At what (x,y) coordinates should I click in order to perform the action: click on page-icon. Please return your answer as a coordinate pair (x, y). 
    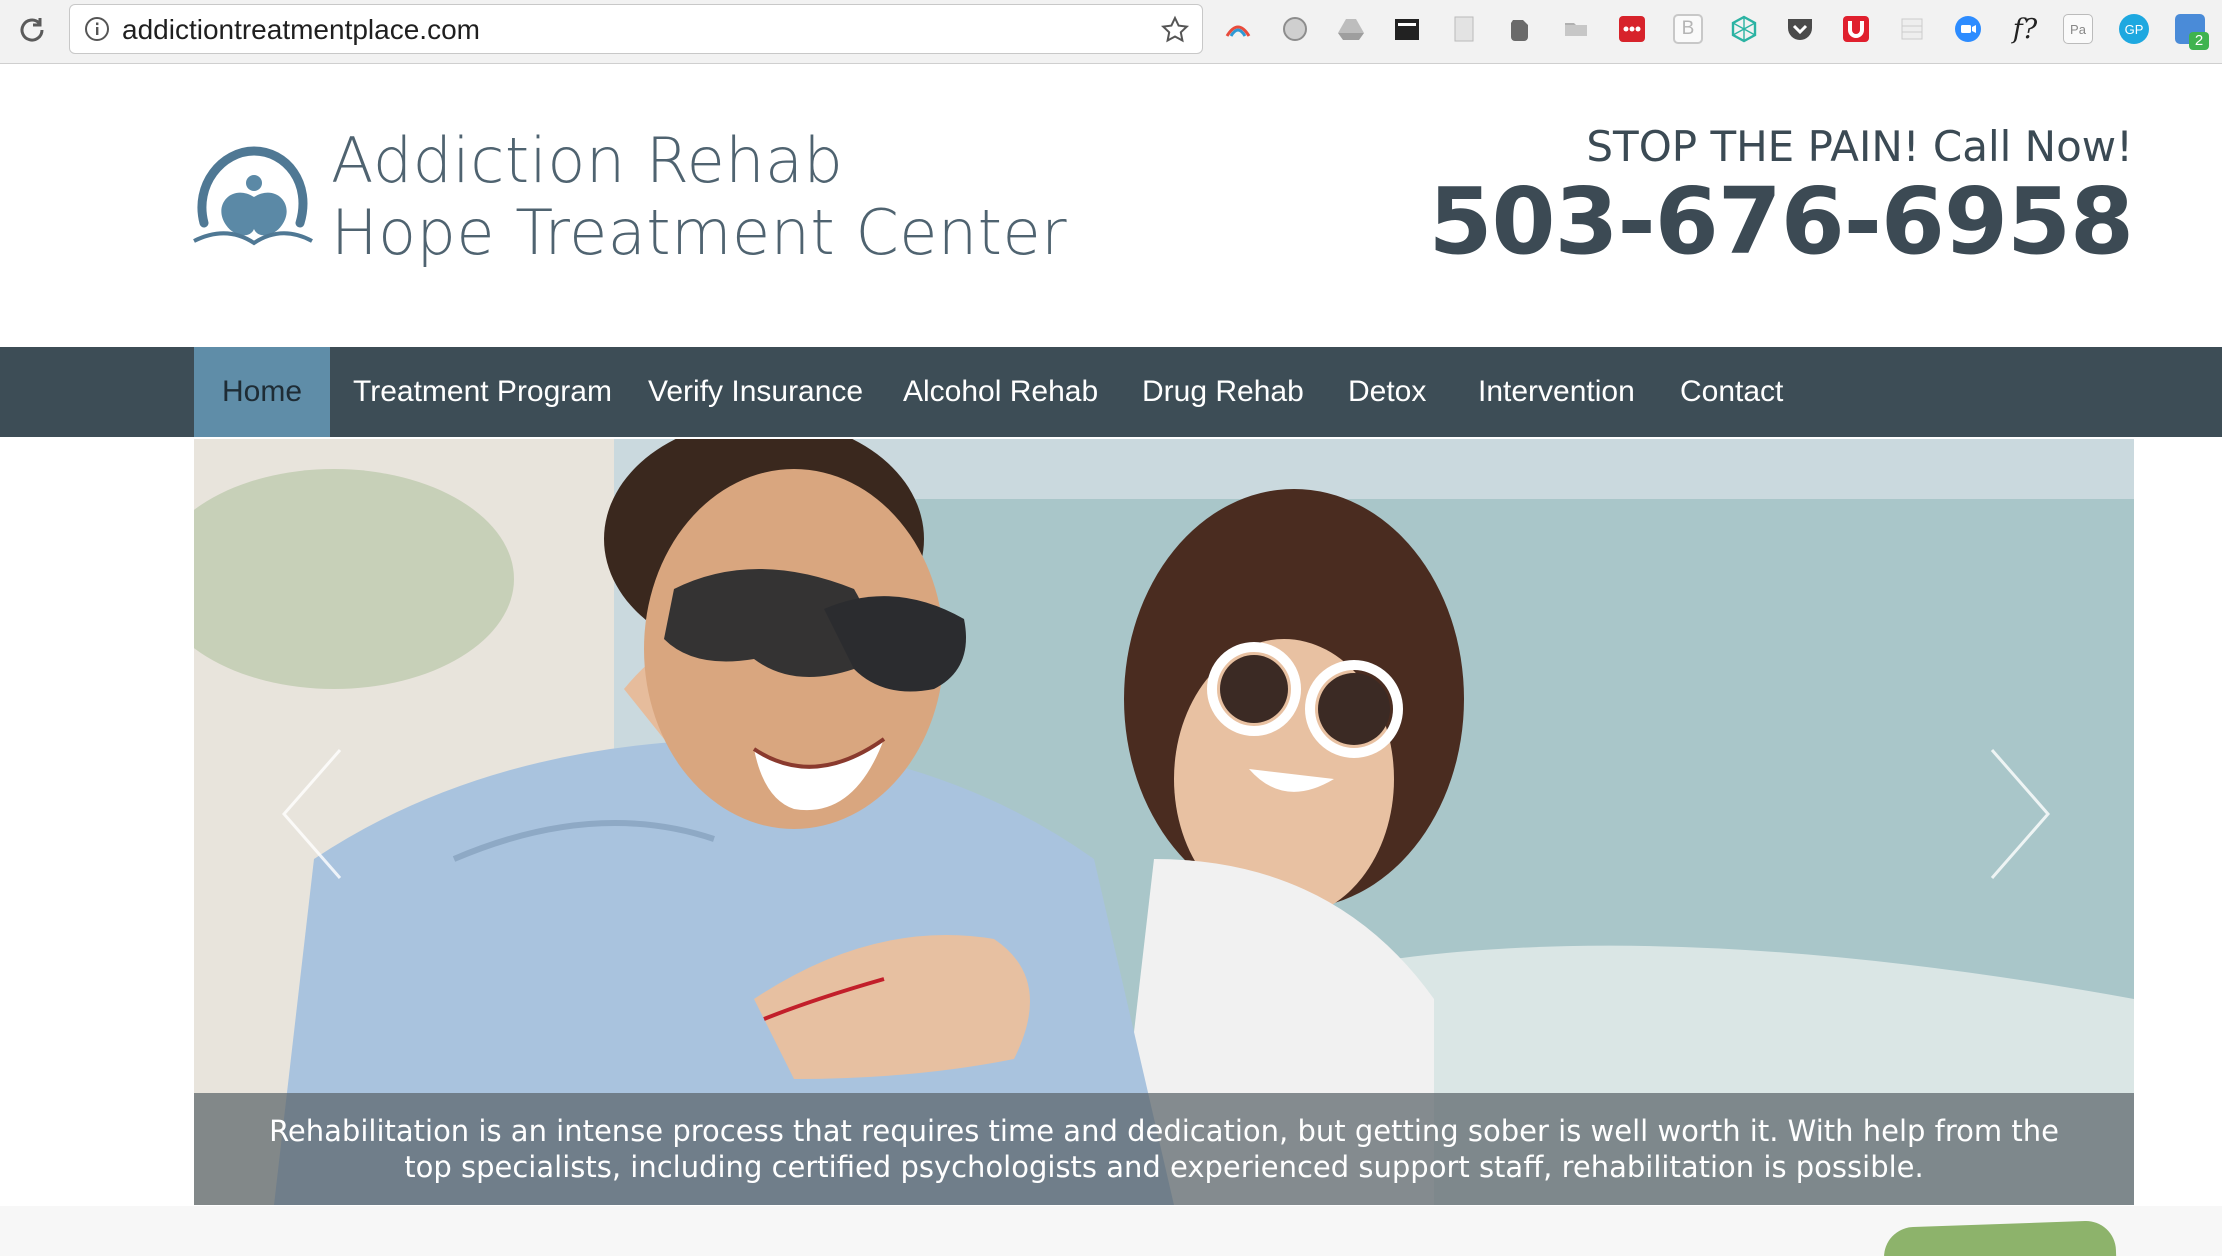
    Looking at the image, I should click on (1464, 29).